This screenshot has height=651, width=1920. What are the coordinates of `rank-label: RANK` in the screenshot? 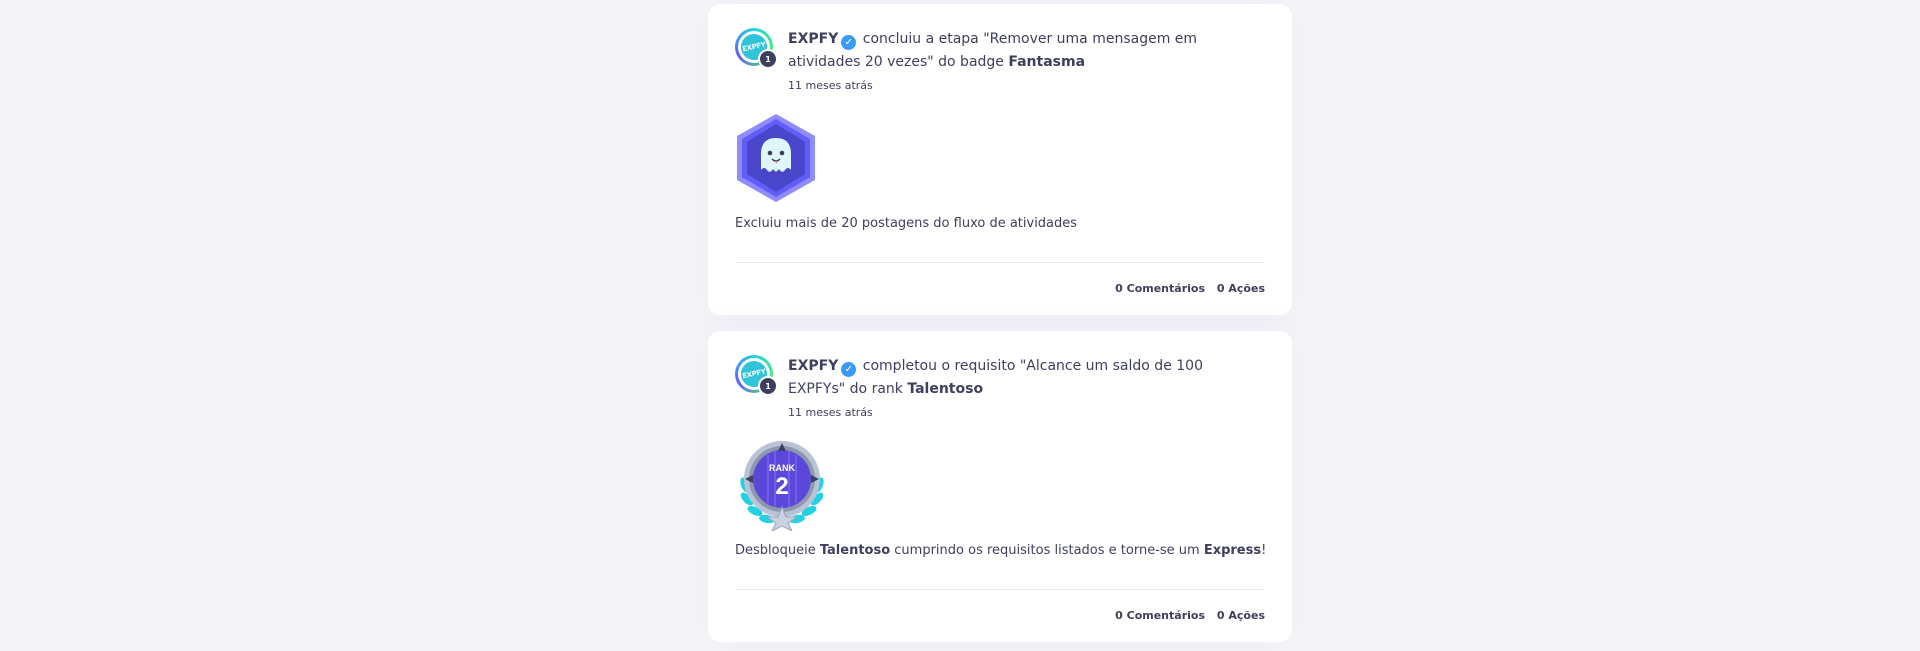 It's located at (782, 468).